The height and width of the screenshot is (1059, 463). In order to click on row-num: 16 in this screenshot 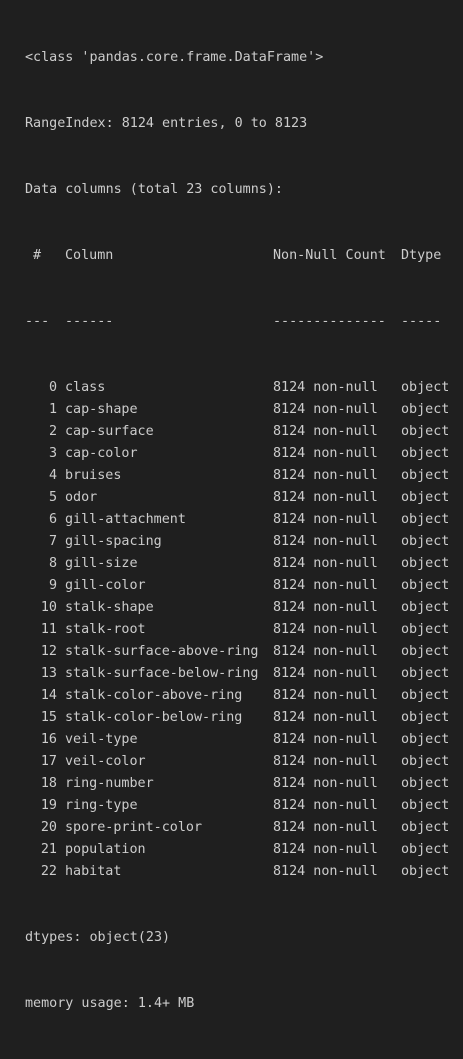, I will do `click(48, 739)`.